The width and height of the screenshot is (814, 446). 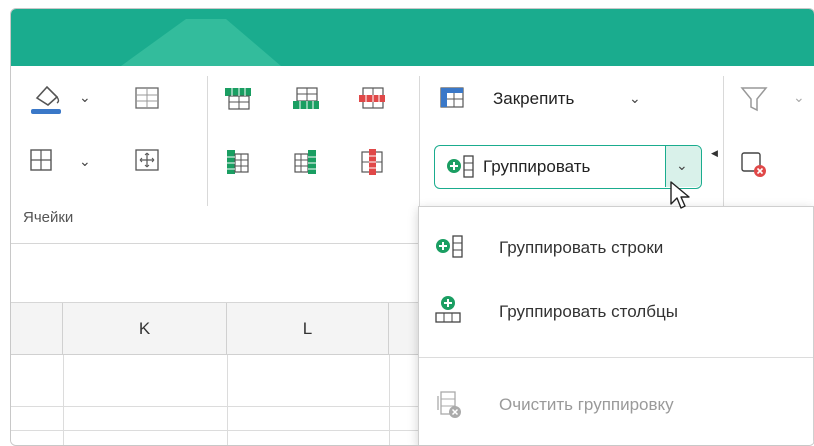 I want to click on freeze-chevron-down-icon: ⌄, so click(x=635, y=98).